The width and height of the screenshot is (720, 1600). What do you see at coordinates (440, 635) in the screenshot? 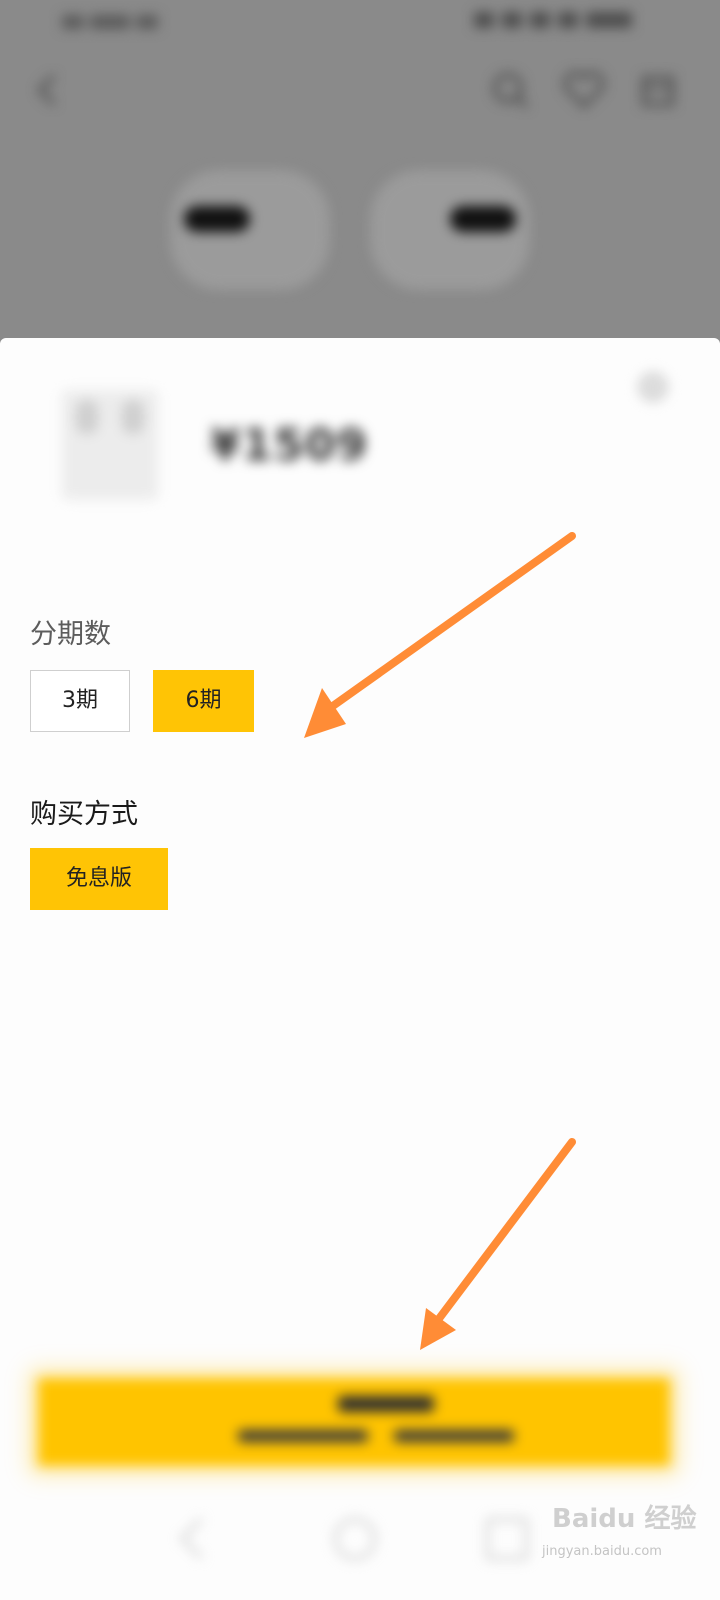
I see `arrow-annotation-installment` at bounding box center [440, 635].